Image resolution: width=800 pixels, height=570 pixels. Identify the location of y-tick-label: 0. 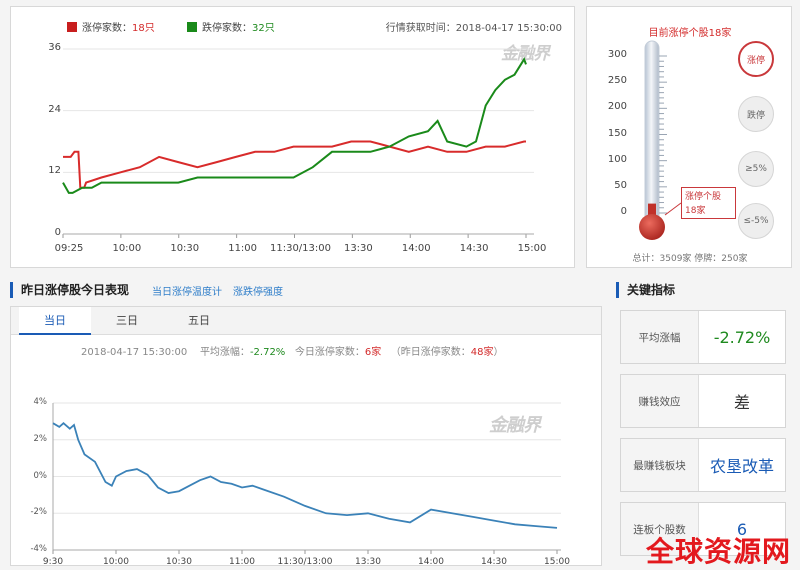
(57, 232).